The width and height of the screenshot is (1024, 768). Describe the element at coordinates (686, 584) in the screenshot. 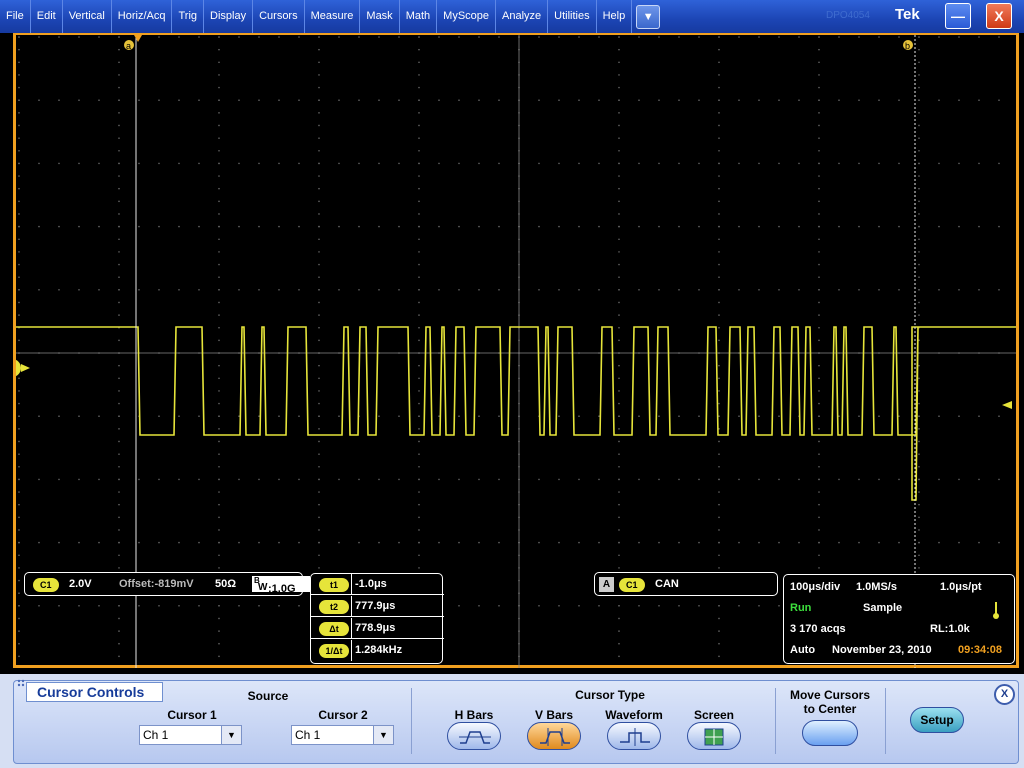

I see `trigger-readout: A C1 CAN` at that location.